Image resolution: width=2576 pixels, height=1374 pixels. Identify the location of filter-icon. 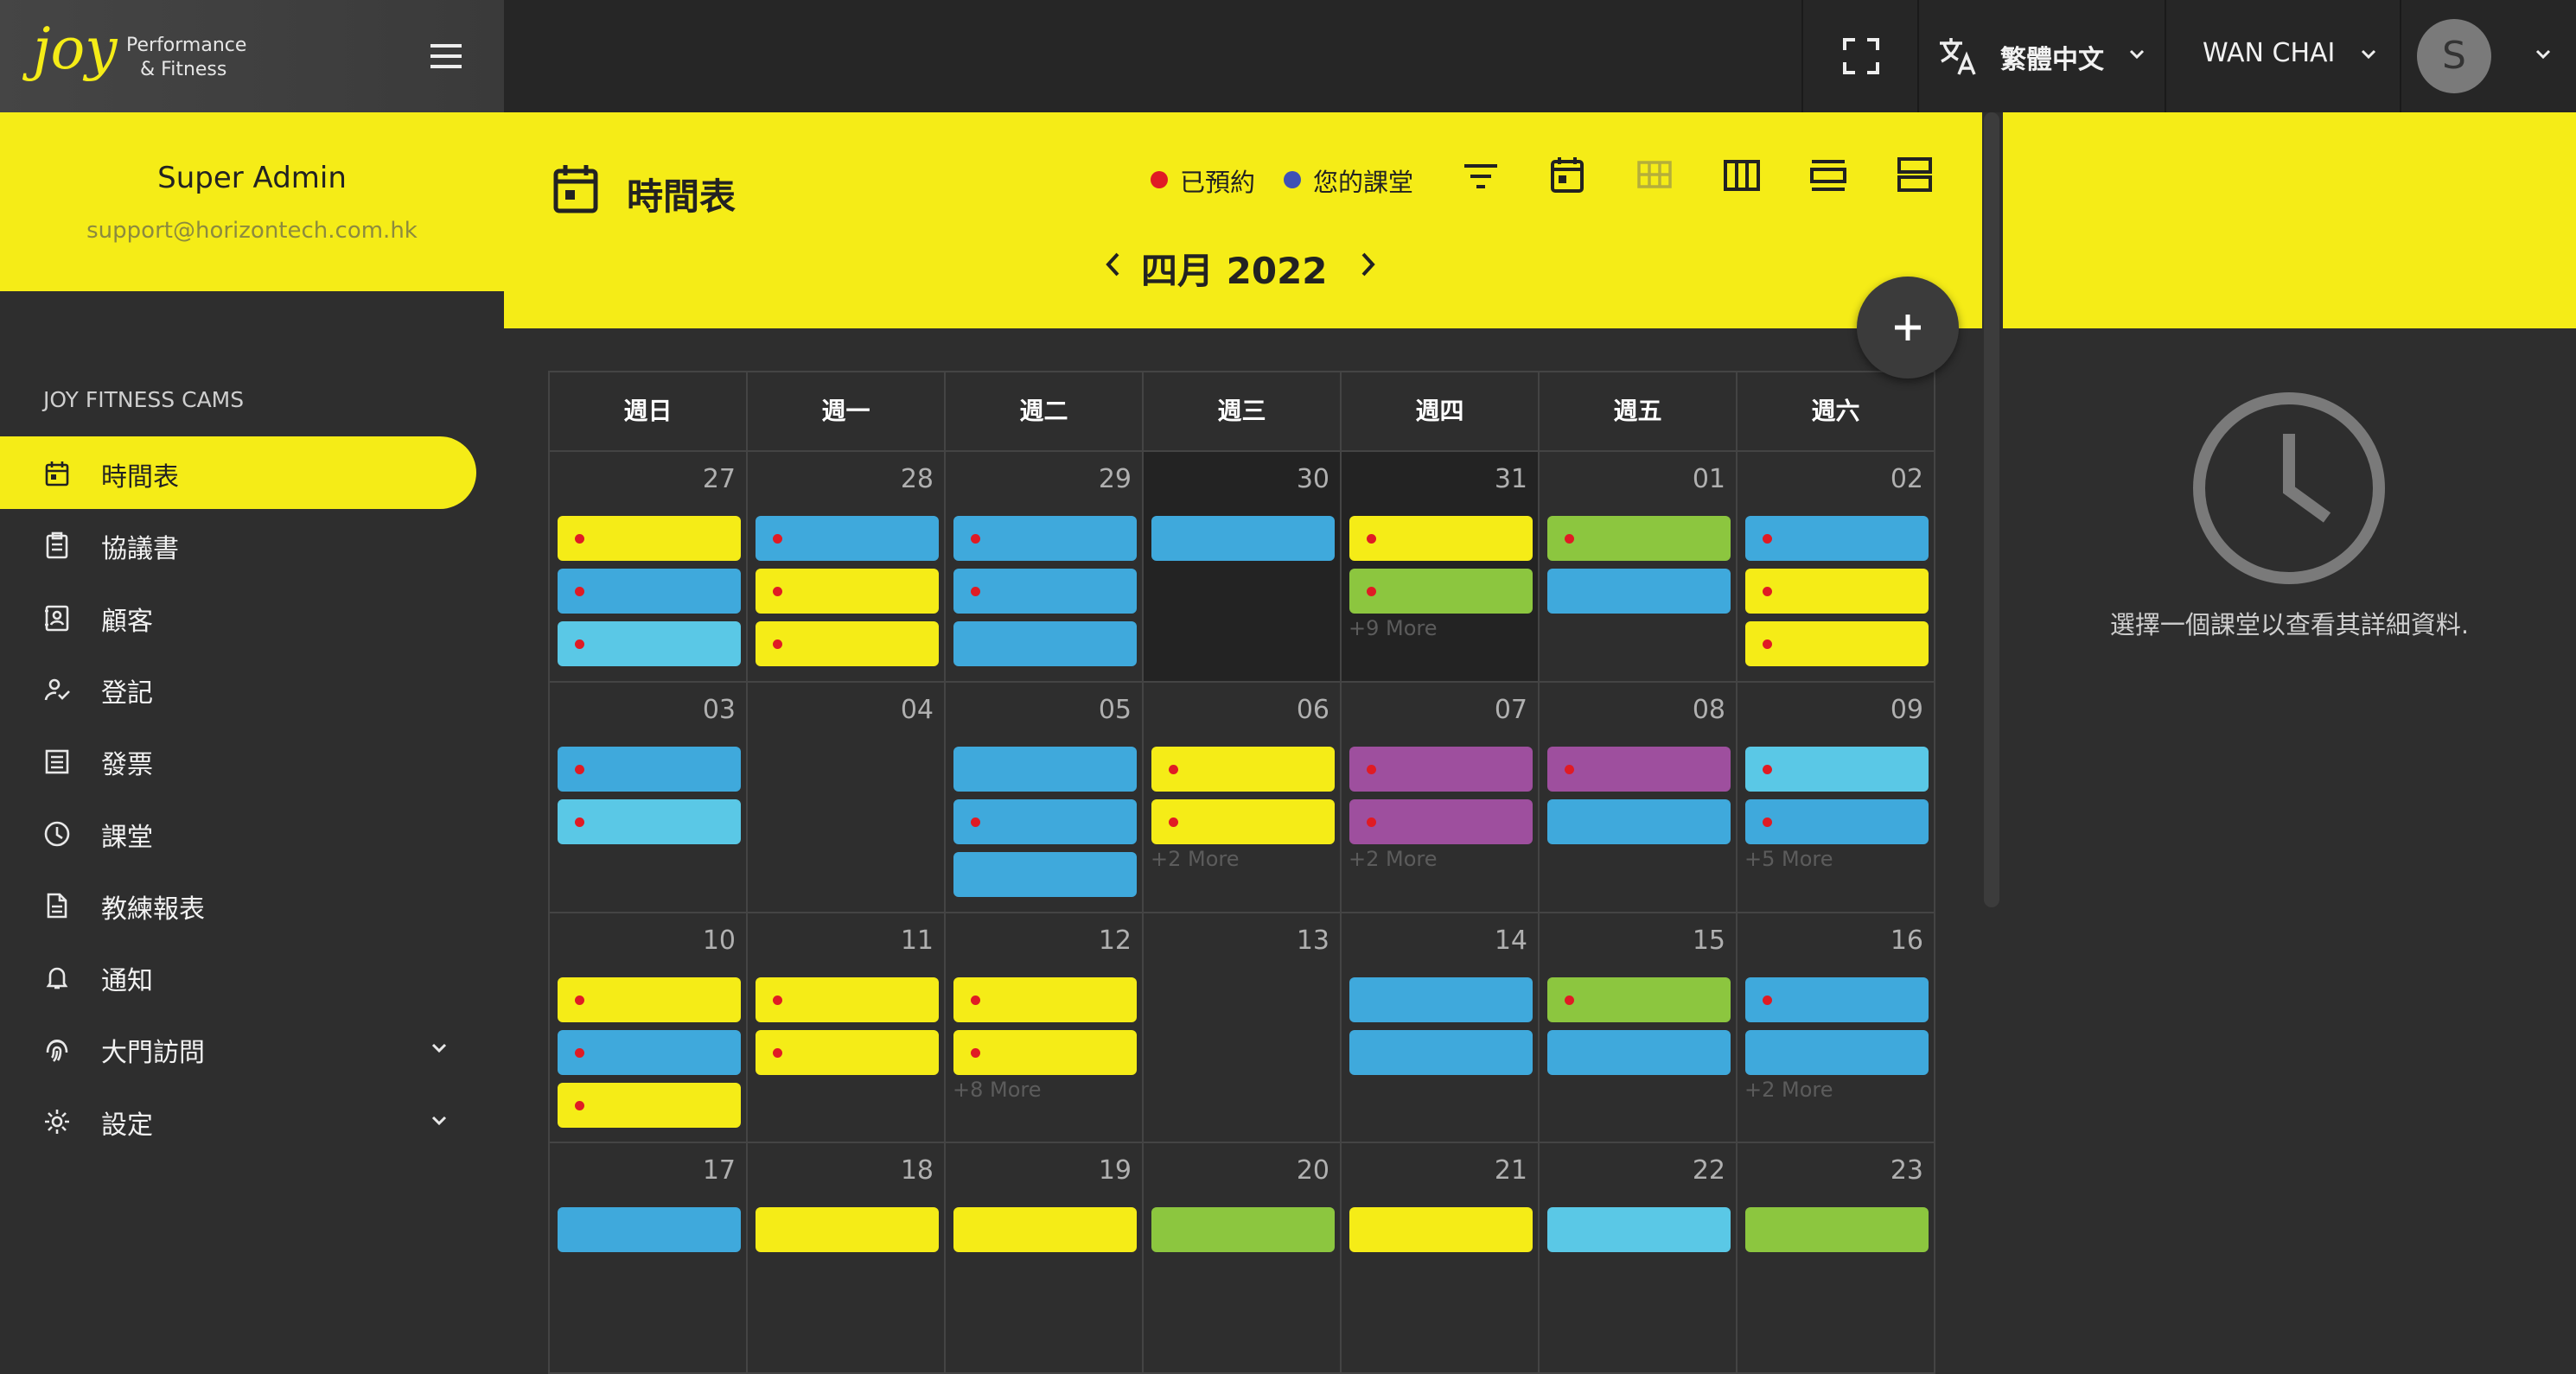
(1481, 176).